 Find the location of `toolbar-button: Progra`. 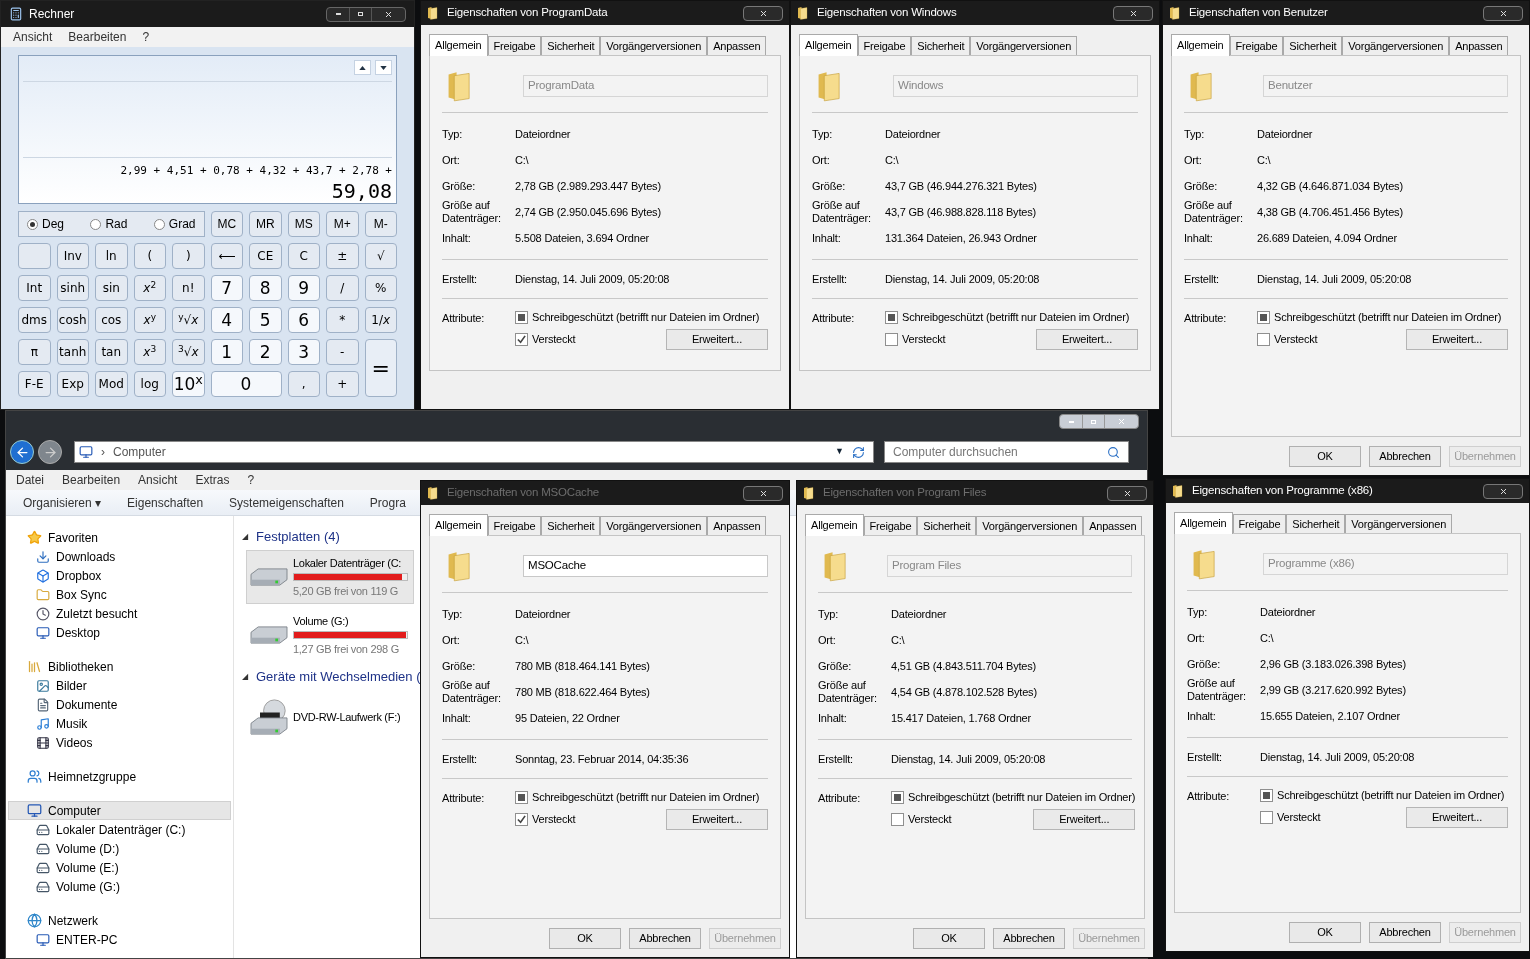

toolbar-button: Progra is located at coordinates (387, 502).